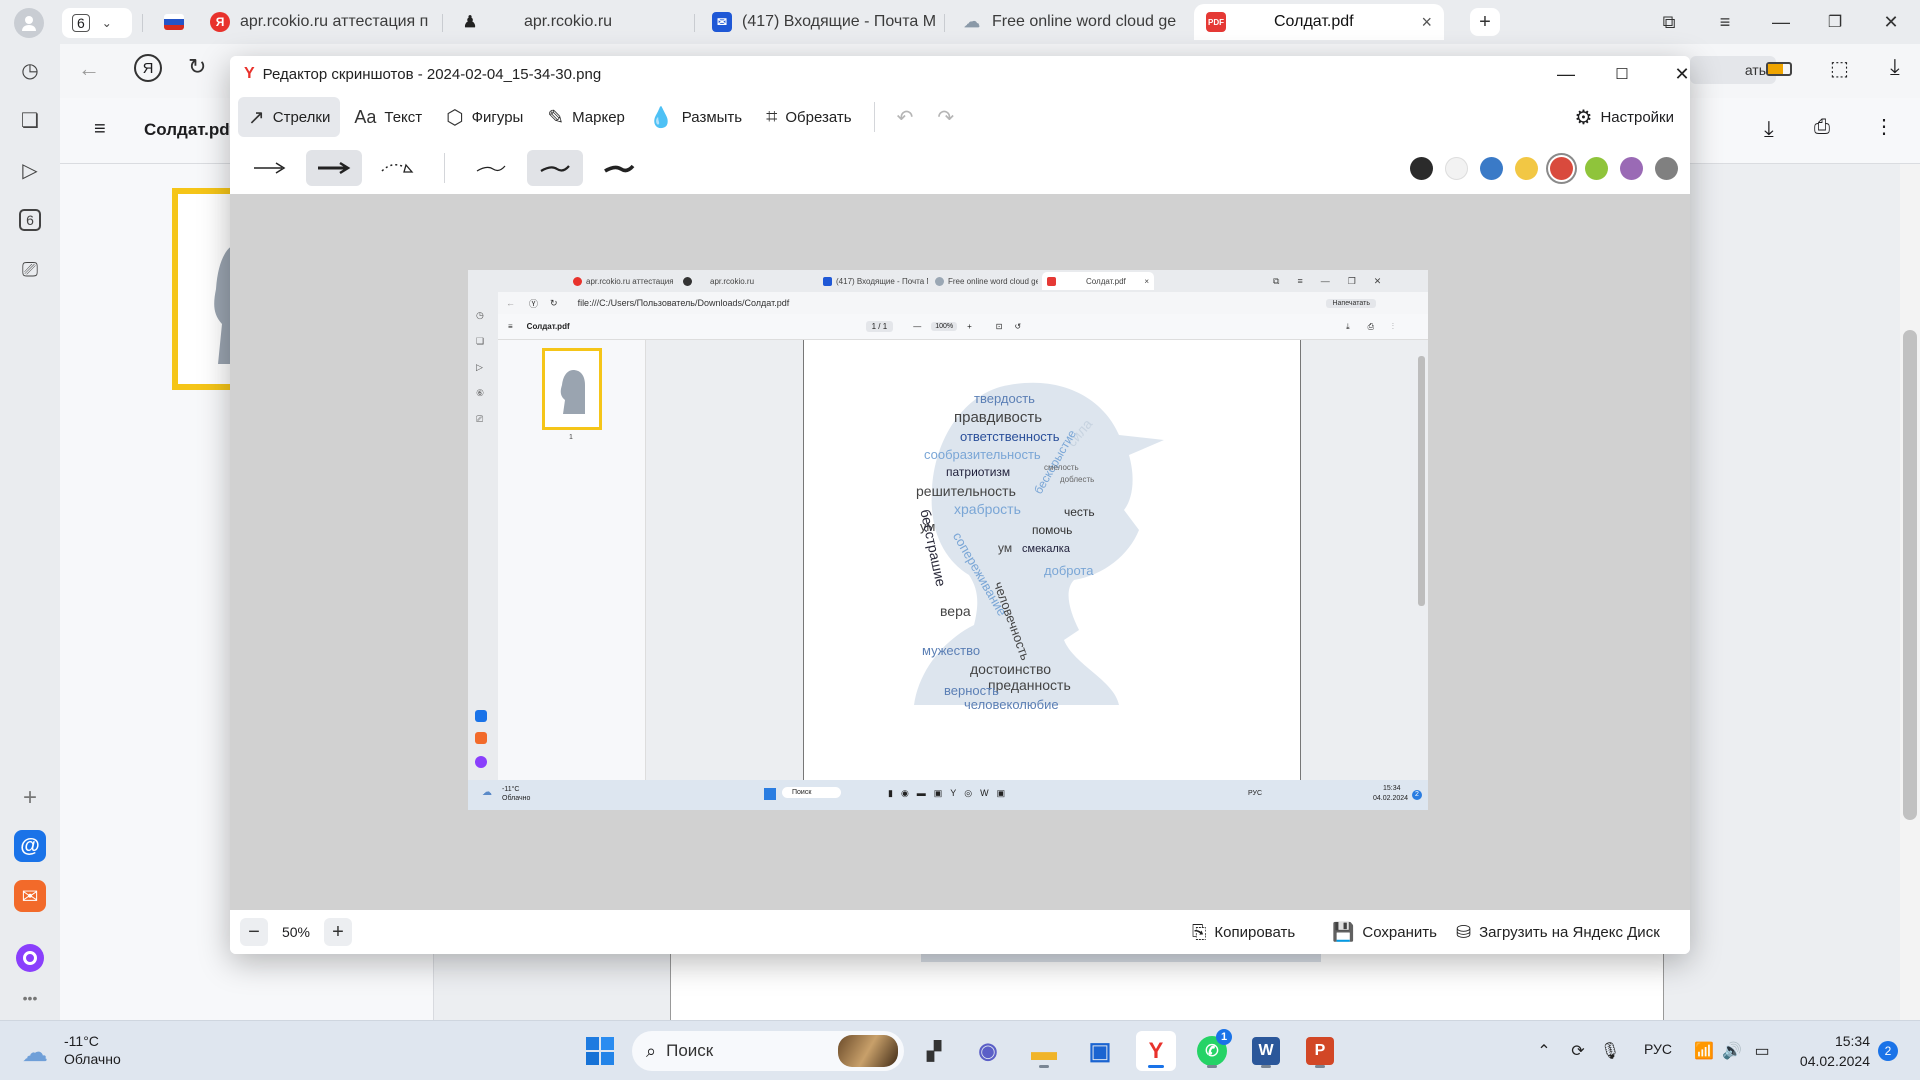  Describe the element at coordinates (1578, 1051) in the screenshot. I see `tray-sync-icon: ⟳` at that location.